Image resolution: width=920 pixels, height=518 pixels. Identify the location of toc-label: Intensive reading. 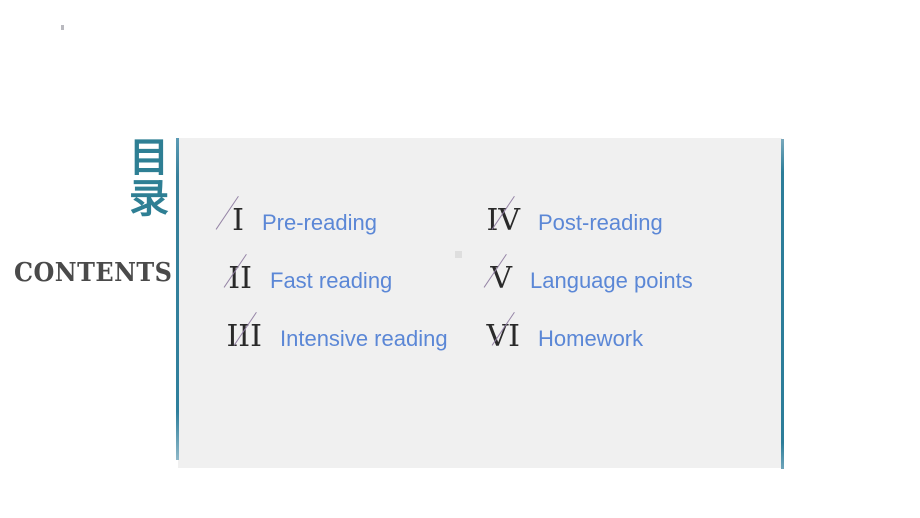
(364, 338).